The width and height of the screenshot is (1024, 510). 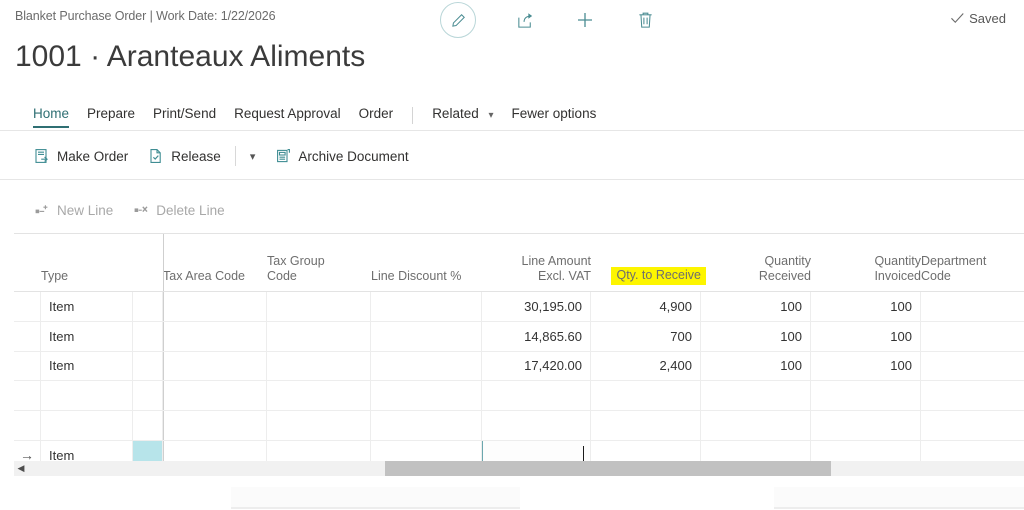 What do you see at coordinates (184, 156) in the screenshot?
I see `release-button: Release` at bounding box center [184, 156].